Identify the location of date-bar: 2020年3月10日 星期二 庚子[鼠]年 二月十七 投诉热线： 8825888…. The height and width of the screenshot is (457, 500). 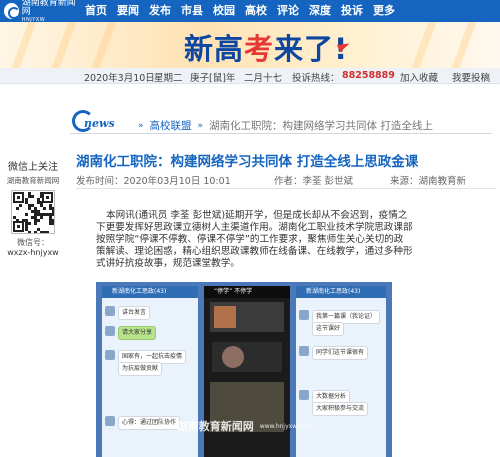
(250, 76).